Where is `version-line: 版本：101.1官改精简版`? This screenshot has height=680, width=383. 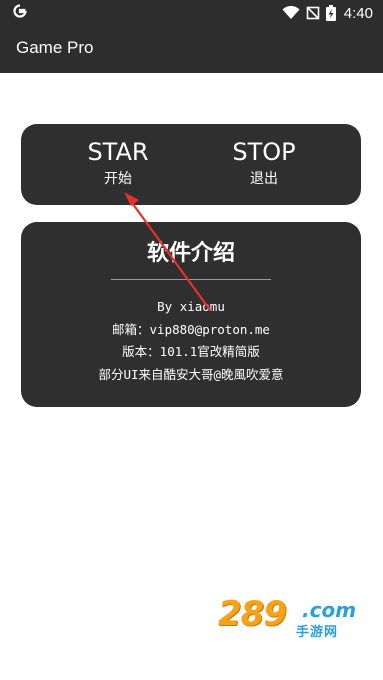
version-line: 版本：101.1官改精简版 is located at coordinates (191, 351).